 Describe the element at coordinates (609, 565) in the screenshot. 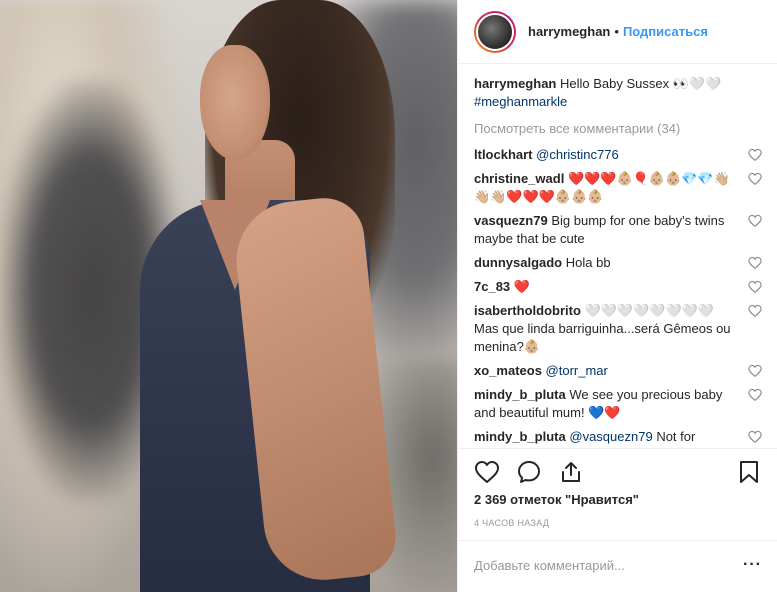

I see `add-comment-input` at that location.